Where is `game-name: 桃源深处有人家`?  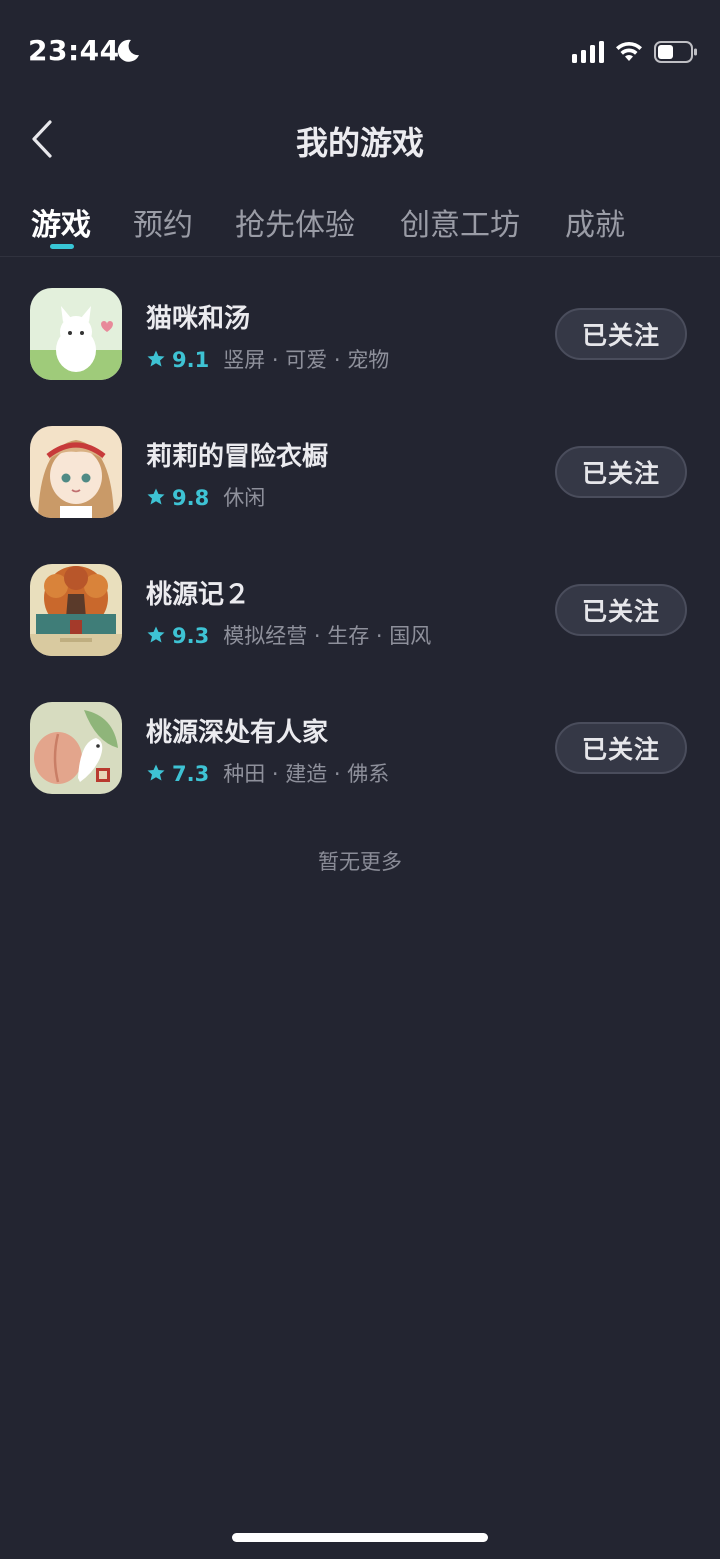
game-name: 桃源深处有人家 is located at coordinates (237, 730).